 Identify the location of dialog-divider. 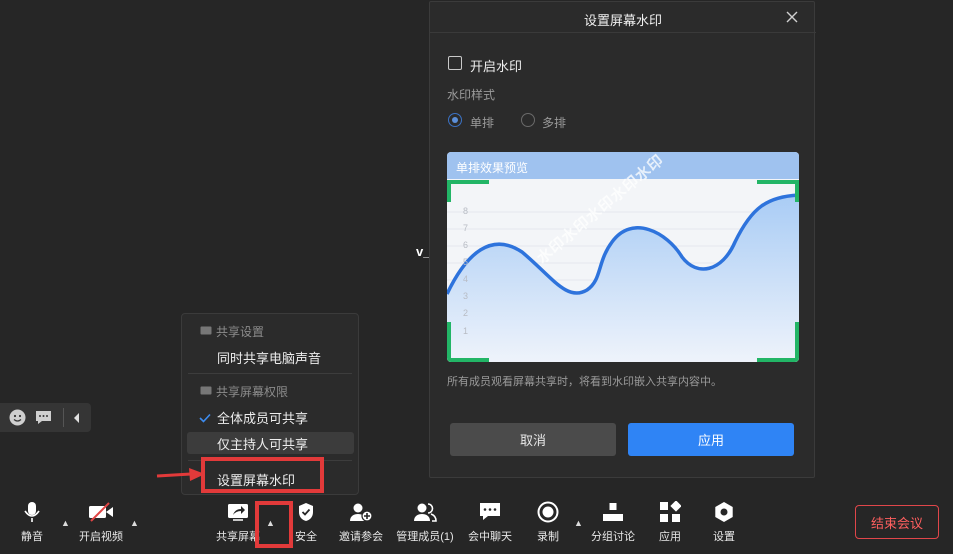
(623, 32).